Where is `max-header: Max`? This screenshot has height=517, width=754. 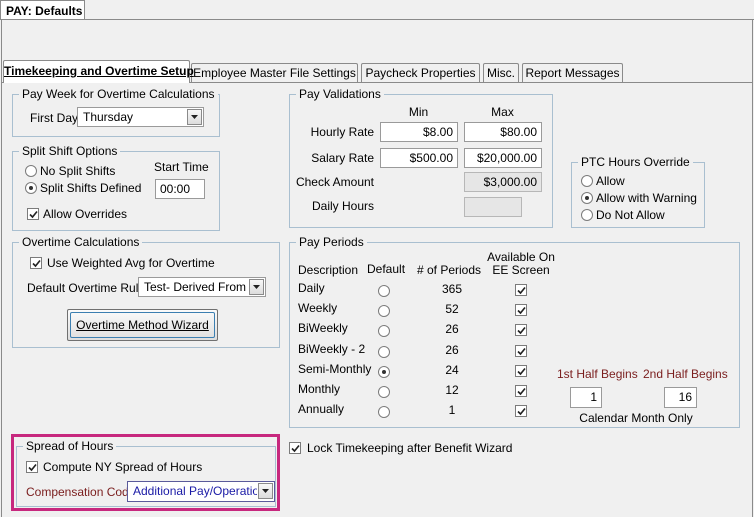
max-header: Max is located at coordinates (502, 112).